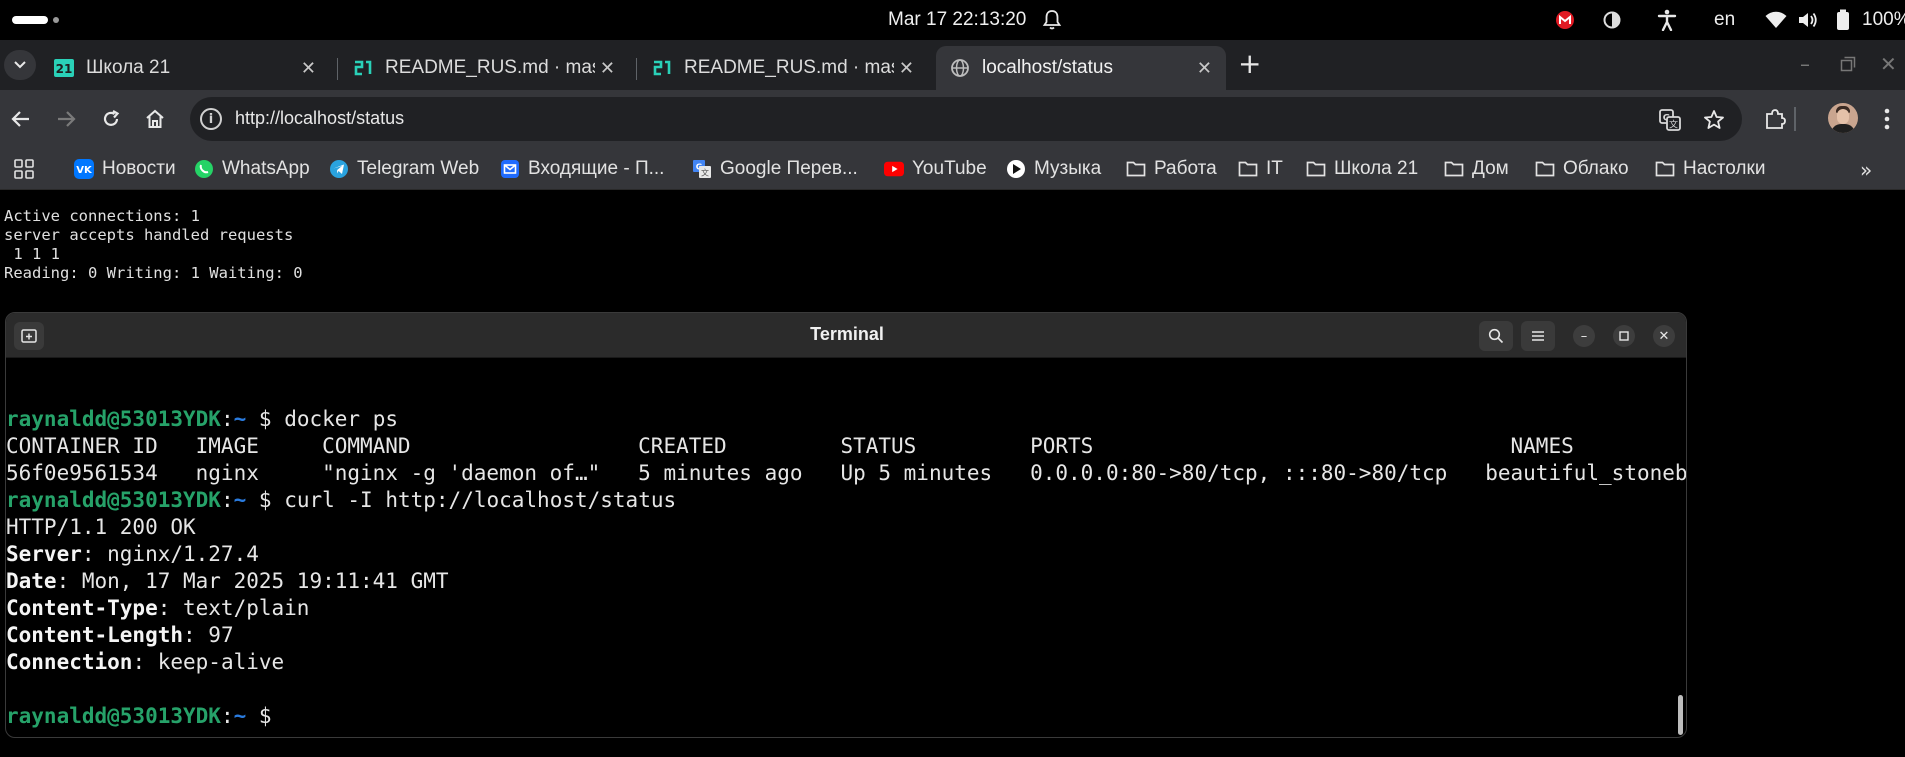 Image resolution: width=1905 pixels, height=757 pixels. I want to click on terminal-maximize-icon, so click(1624, 336).